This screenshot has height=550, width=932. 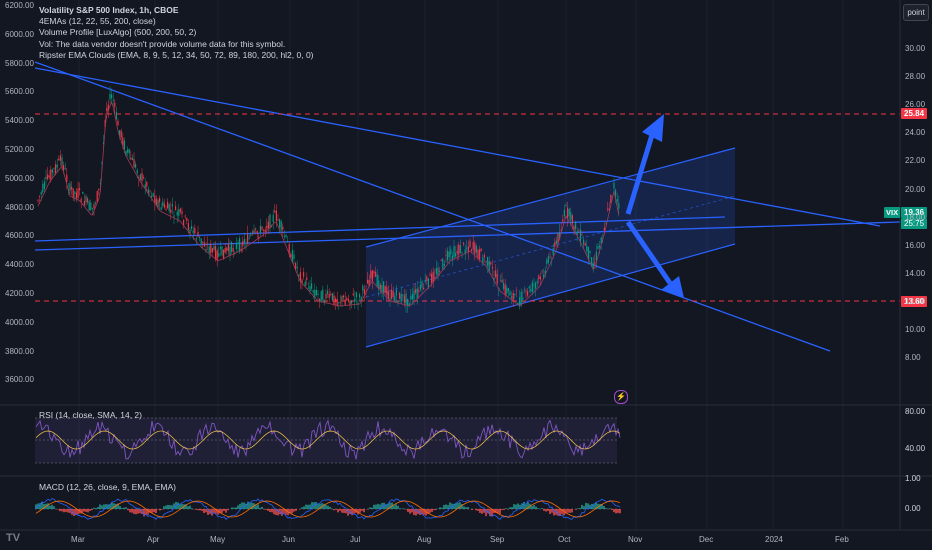 I want to click on lightning-icon: ⚡, so click(x=621, y=397).